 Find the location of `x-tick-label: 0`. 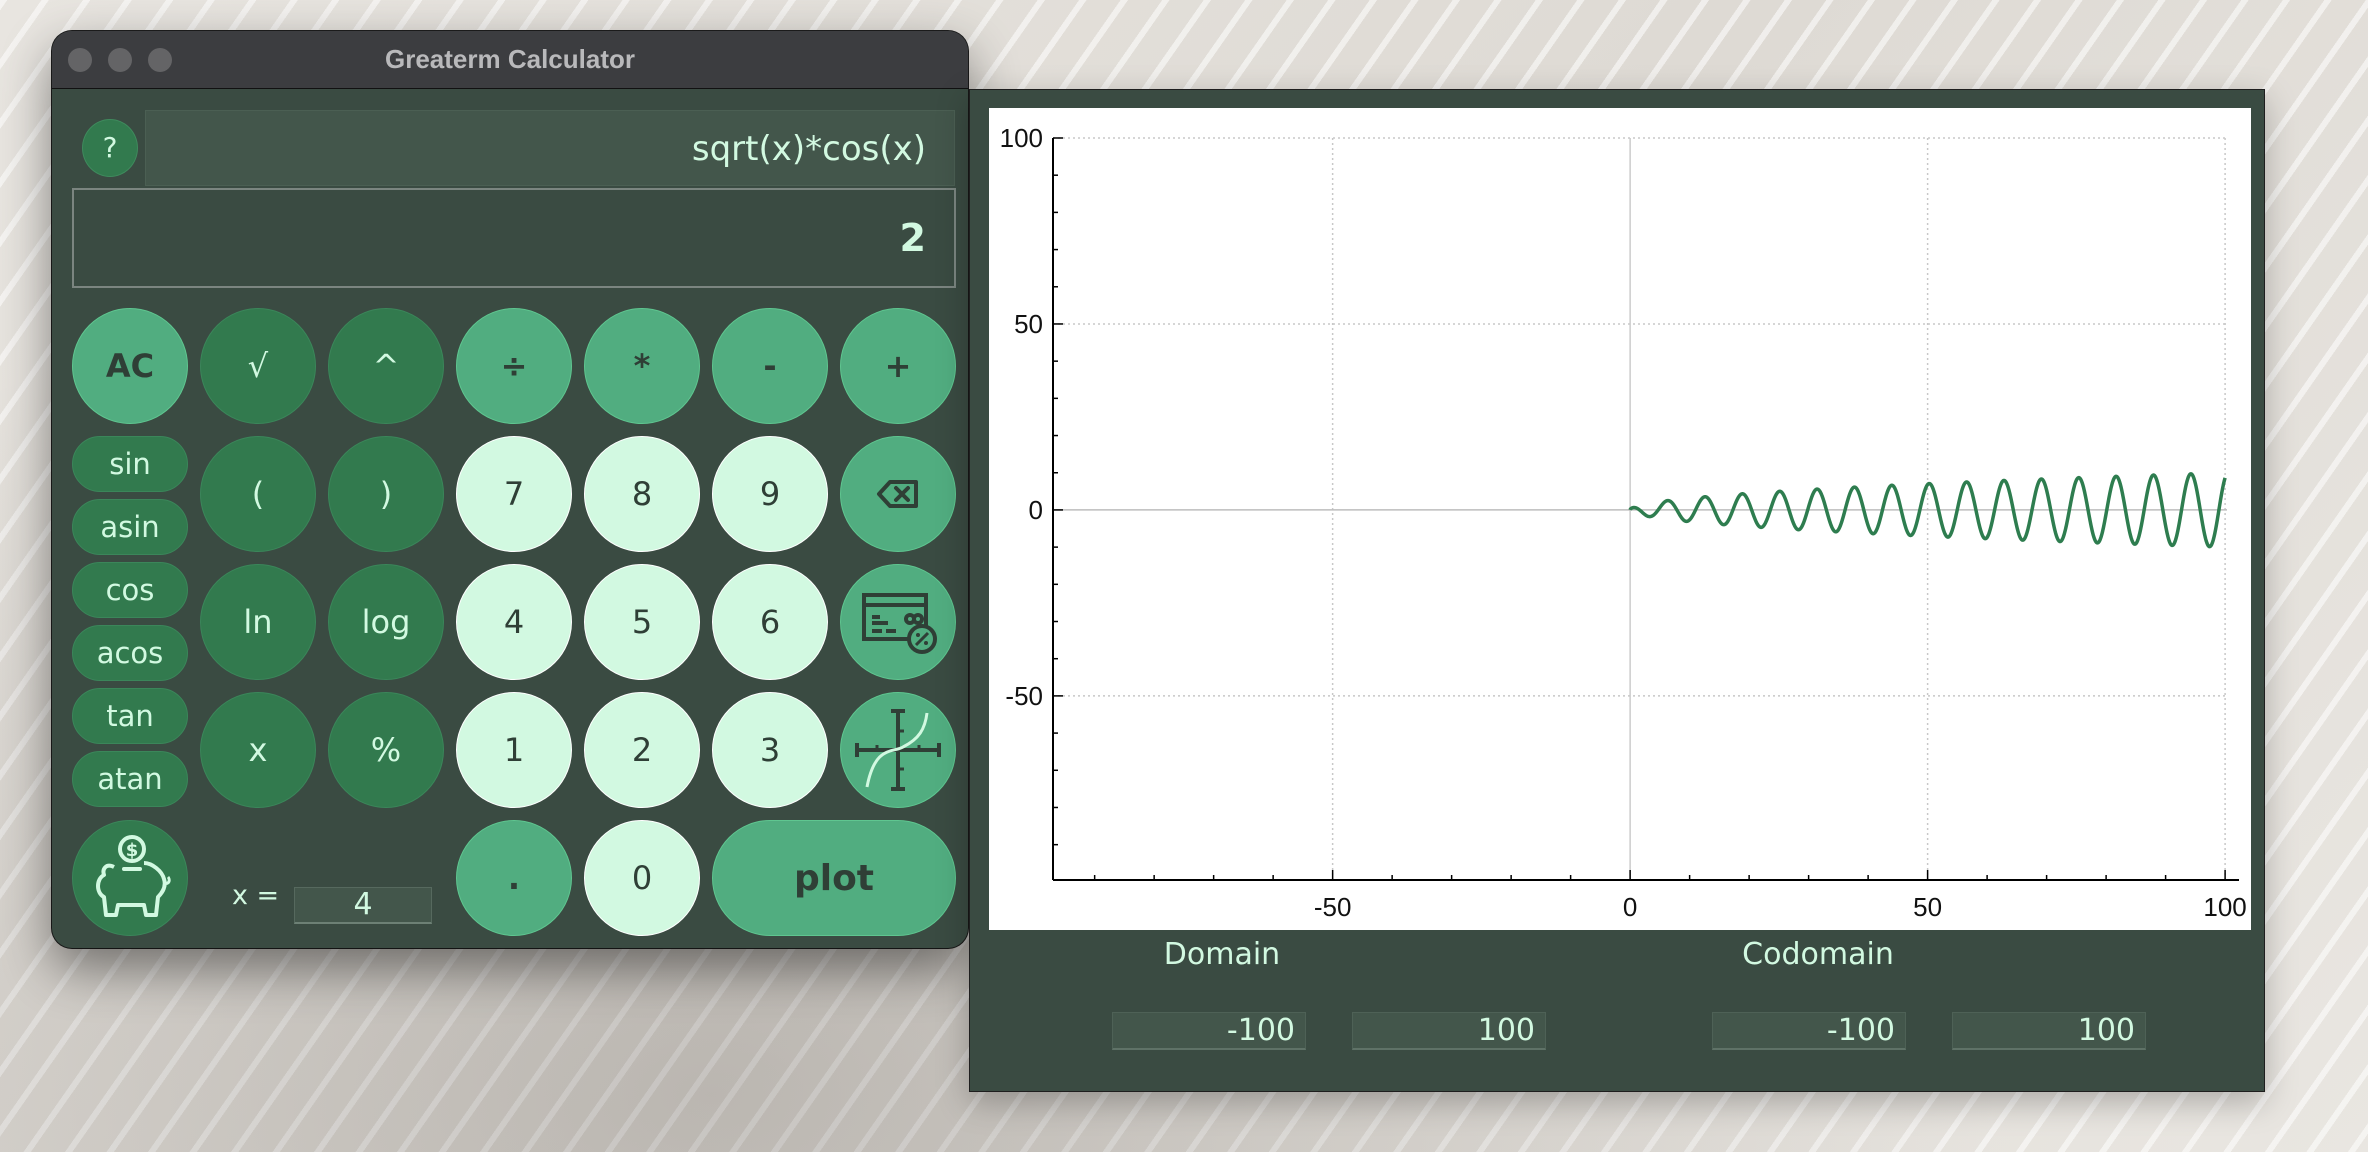

x-tick-label: 0 is located at coordinates (1630, 907).